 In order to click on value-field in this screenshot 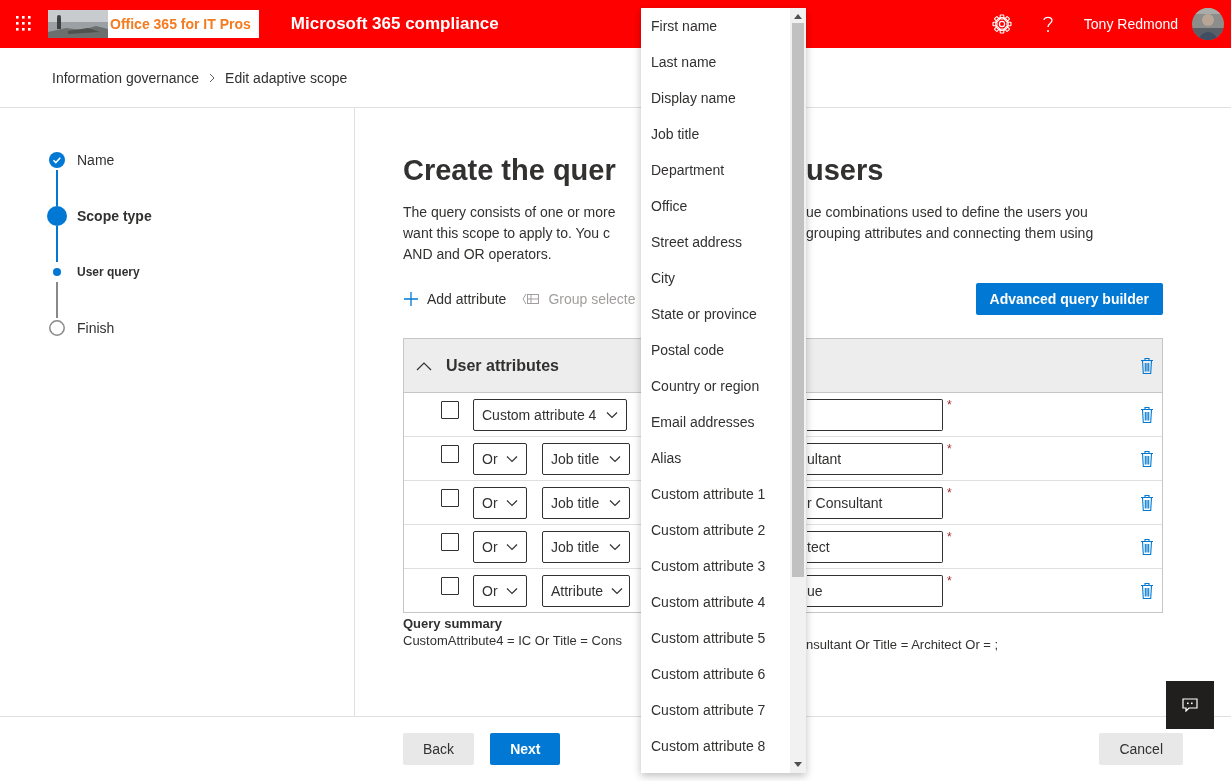, I will do `click(875, 414)`.